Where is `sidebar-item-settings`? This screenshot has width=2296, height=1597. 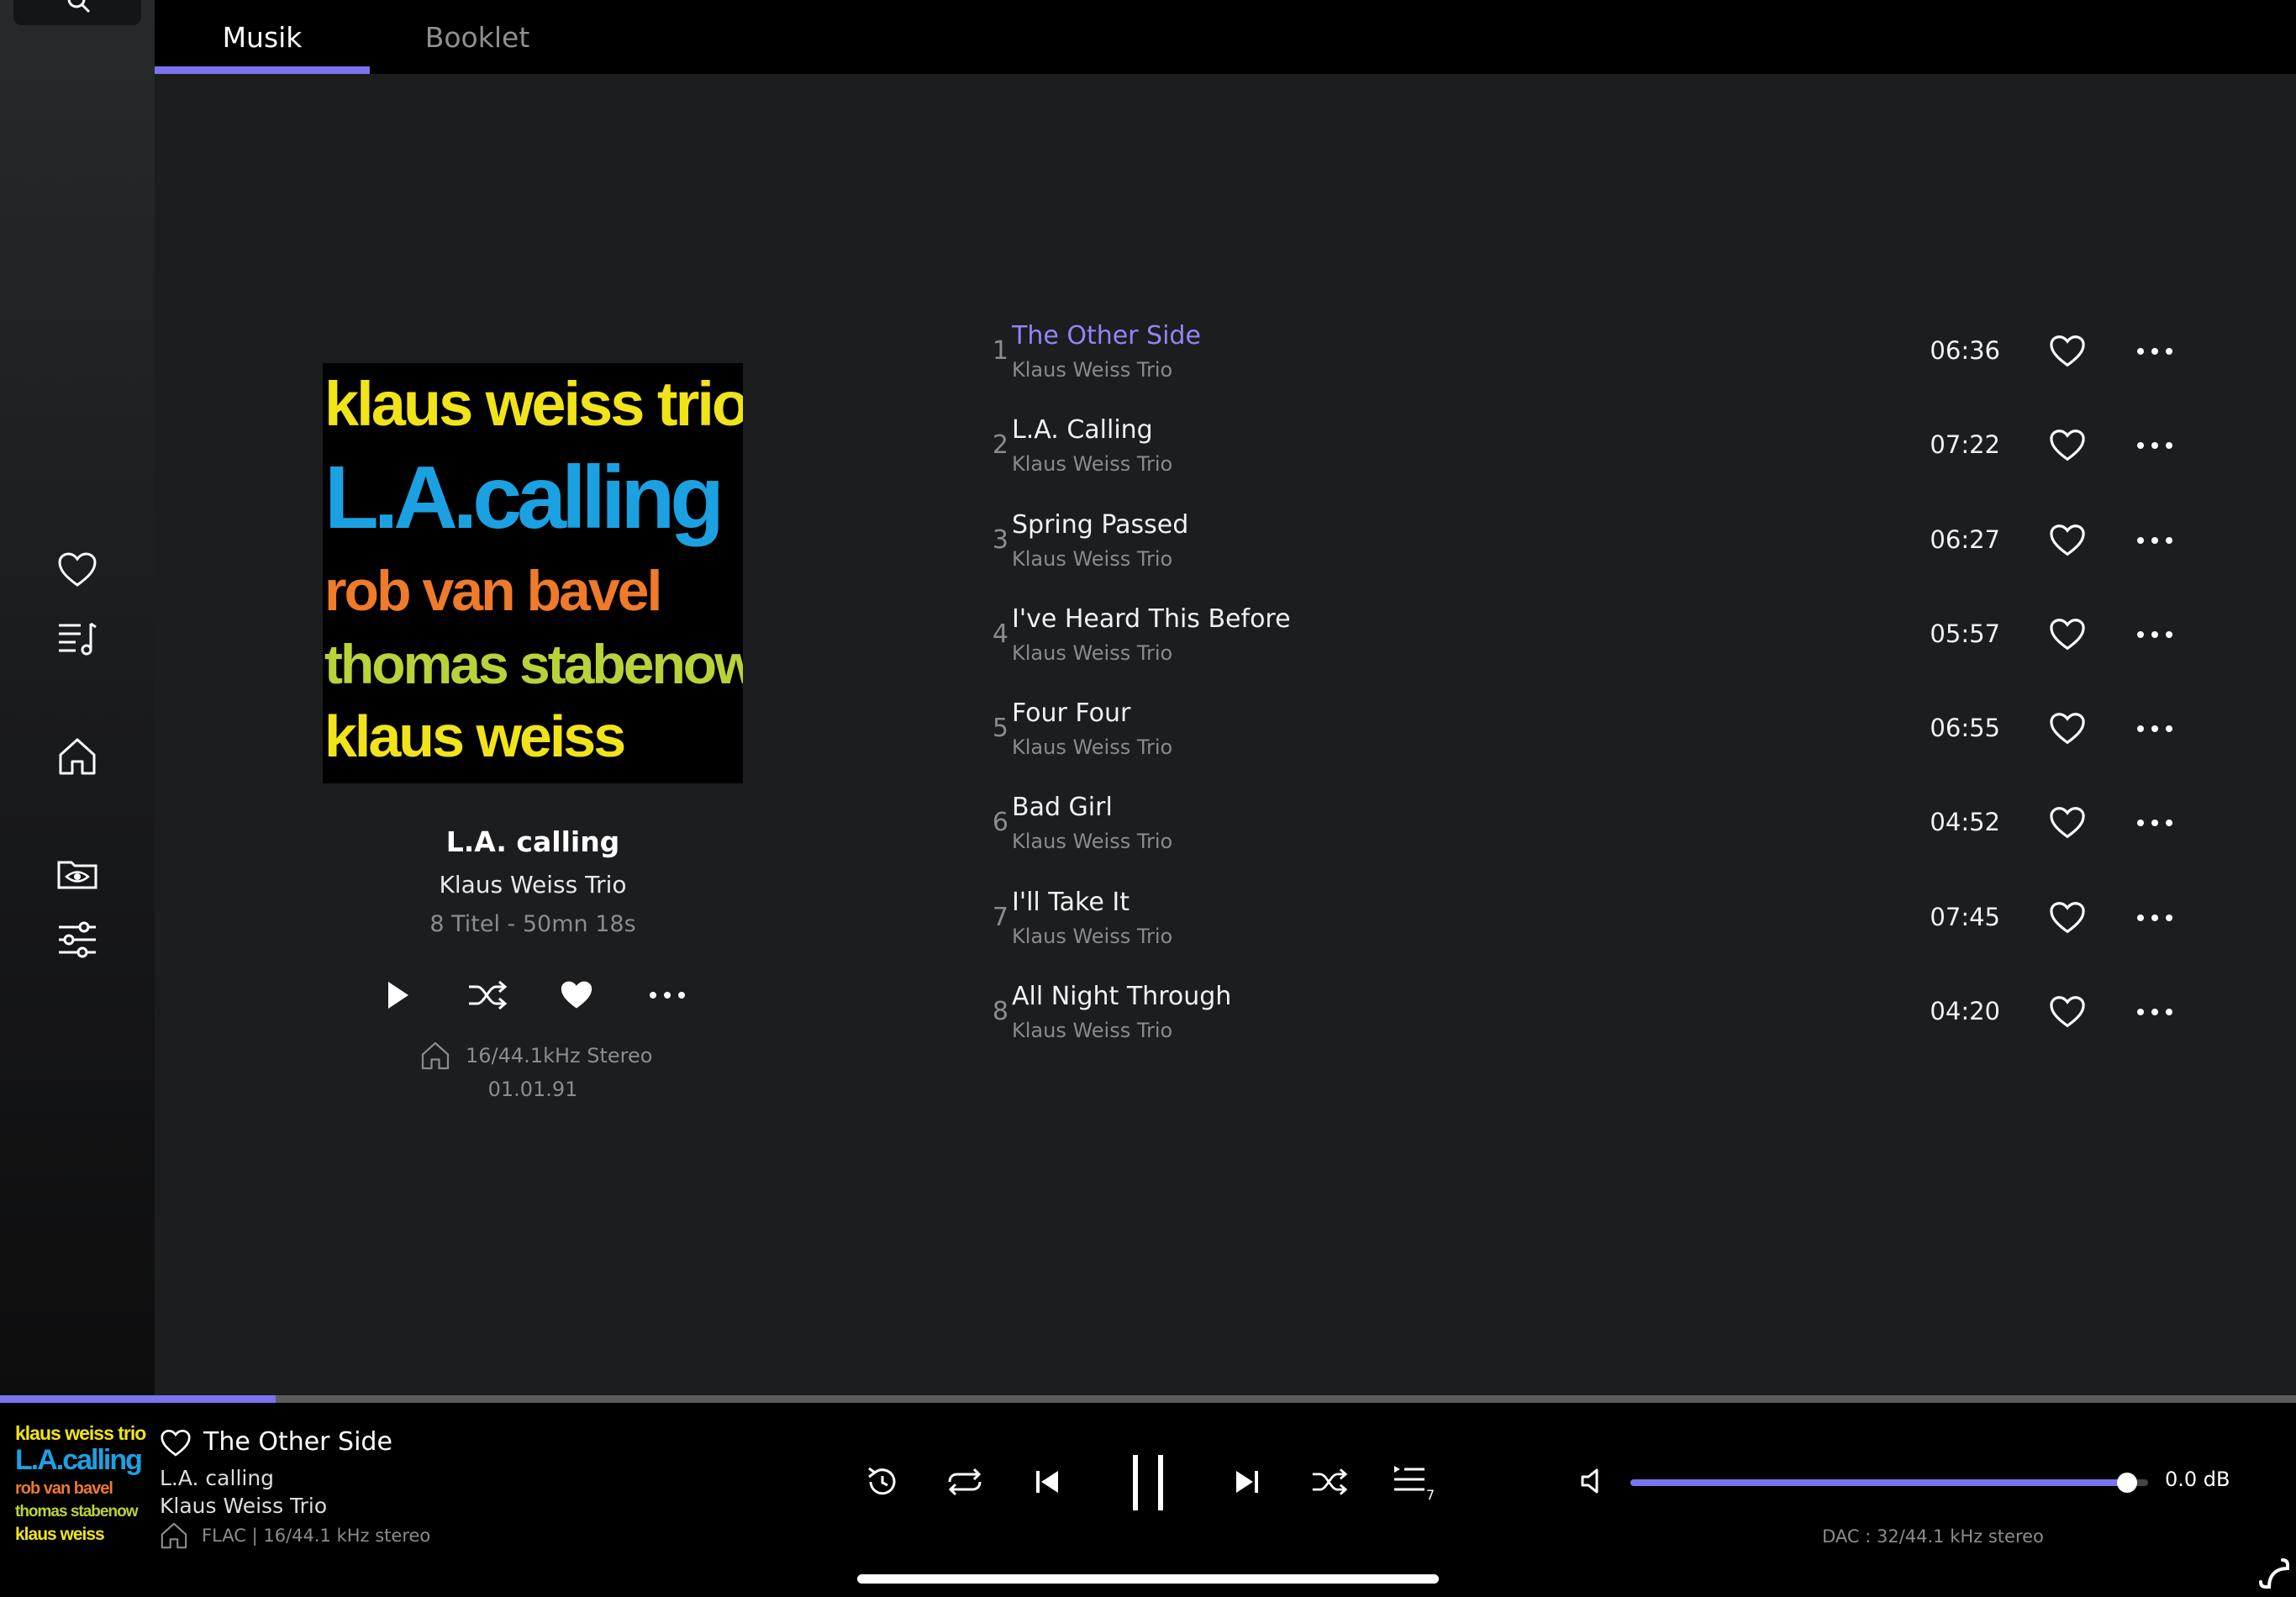 sidebar-item-settings is located at coordinates (77, 939).